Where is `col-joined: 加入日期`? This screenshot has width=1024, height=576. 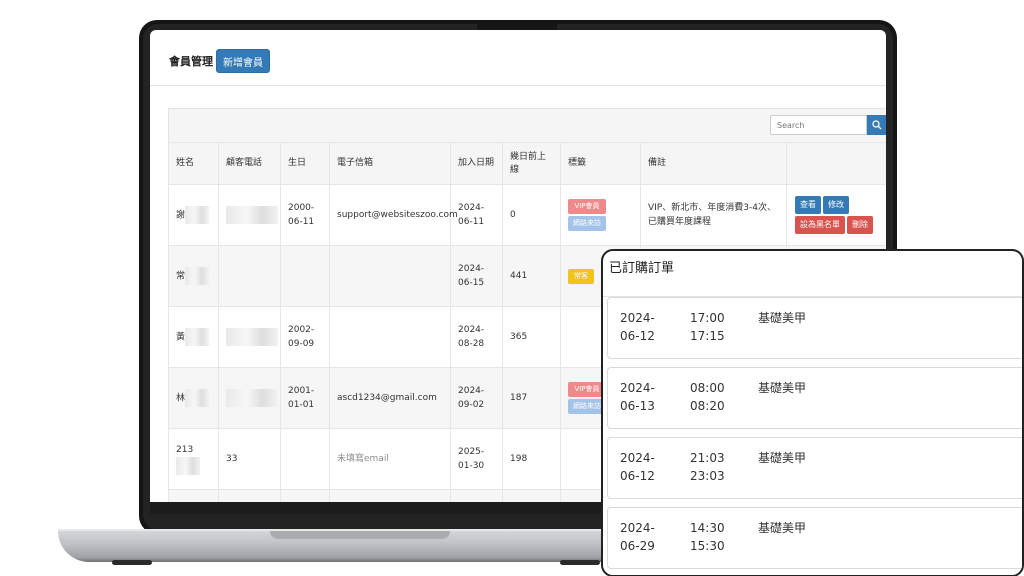
col-joined: 加入日期 is located at coordinates (476, 163).